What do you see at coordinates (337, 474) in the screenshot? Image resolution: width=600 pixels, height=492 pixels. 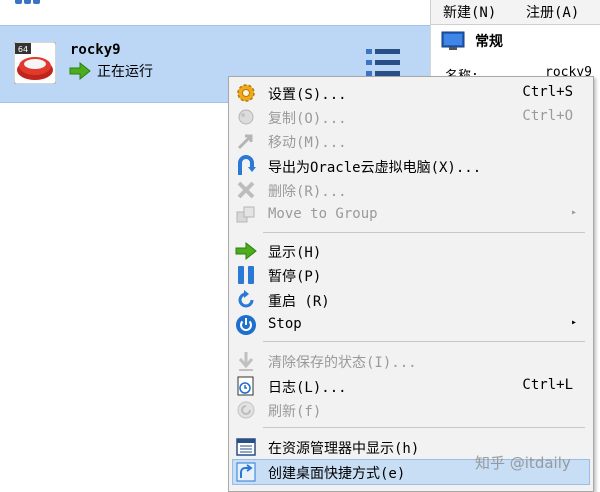 I see `menu-item-label: 创建桌面快捷方式(e)` at bounding box center [337, 474].